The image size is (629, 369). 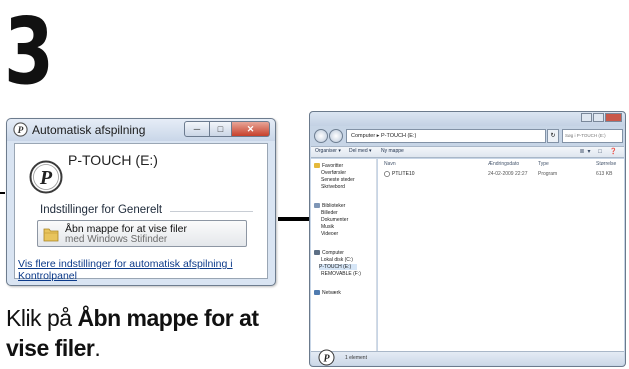 What do you see at coordinates (151, 333) in the screenshot?
I see `instruction-caption: Klik på Åbn mappe for at vise filer.` at bounding box center [151, 333].